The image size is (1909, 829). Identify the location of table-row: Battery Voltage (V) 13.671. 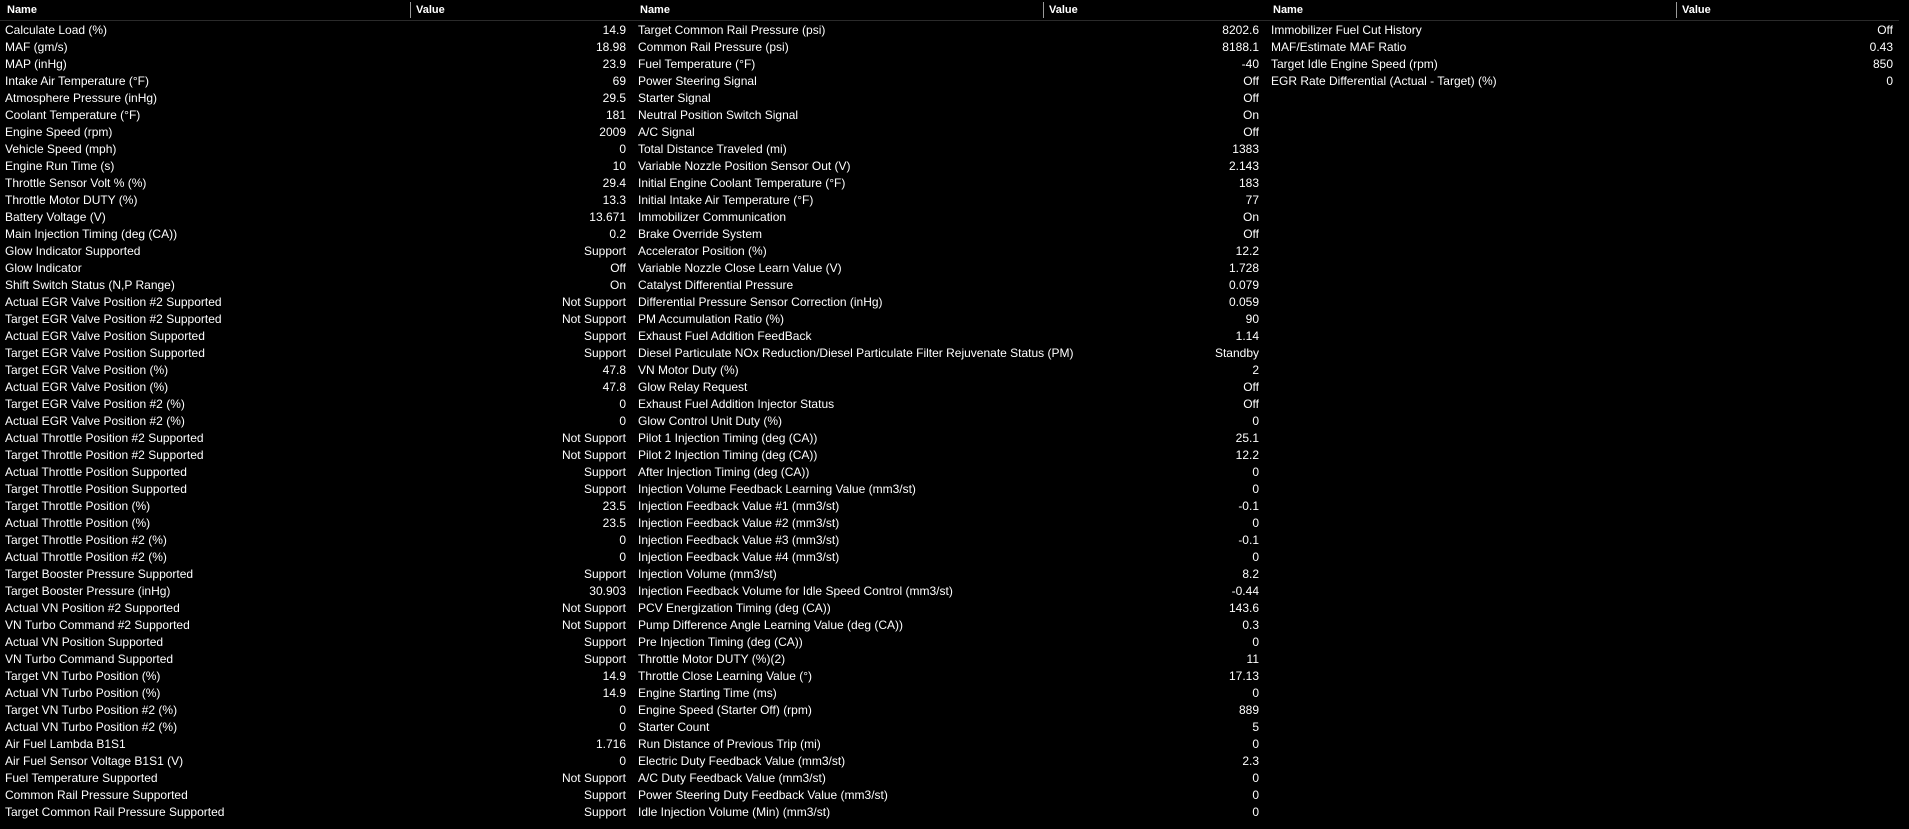
(316, 217).